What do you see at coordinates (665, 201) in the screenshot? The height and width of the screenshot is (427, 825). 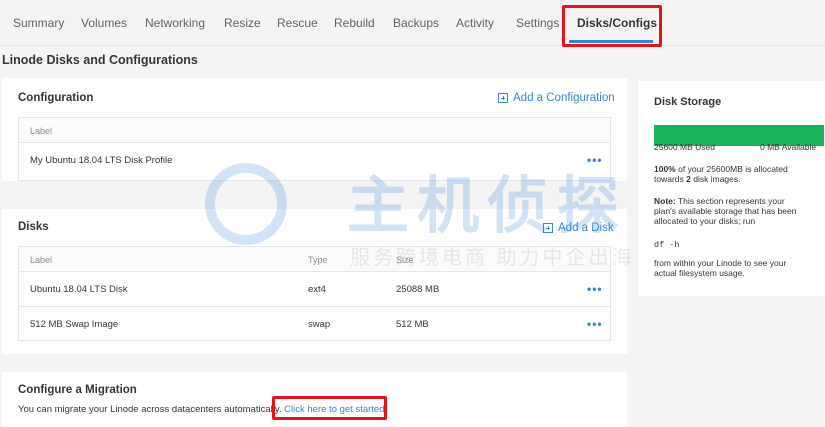 I see `storage-note-label: Note:` at bounding box center [665, 201].